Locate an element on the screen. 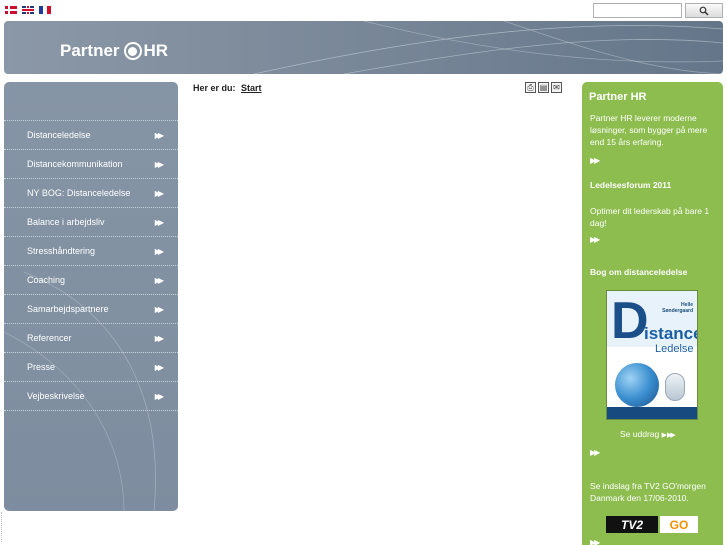  book-author-last: Søndergaard is located at coordinates (677, 311).